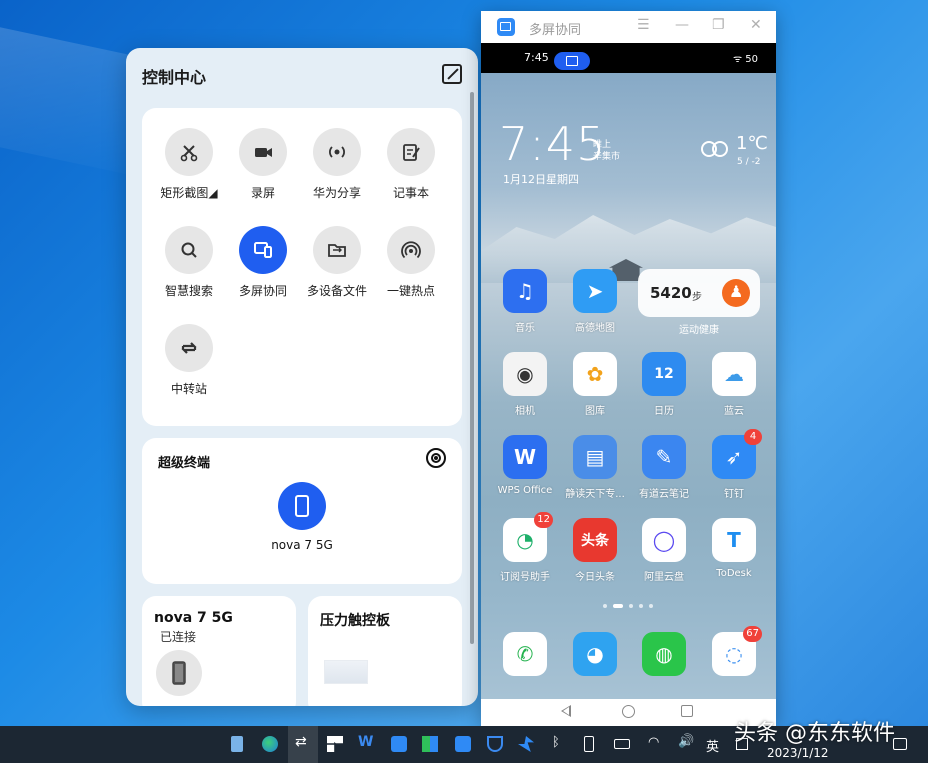  Describe the element at coordinates (219, 651) in the screenshot. I see `nova-device-card: nova 7 5G 已连接` at that location.